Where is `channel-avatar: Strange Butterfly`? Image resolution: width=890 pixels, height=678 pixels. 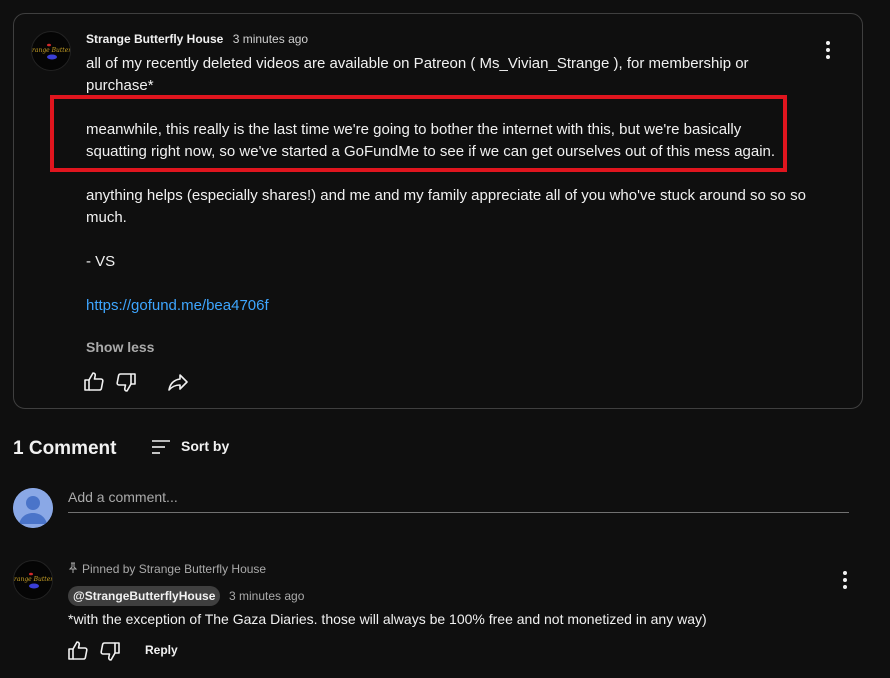
channel-avatar: Strange Butterfly is located at coordinates (51, 51).